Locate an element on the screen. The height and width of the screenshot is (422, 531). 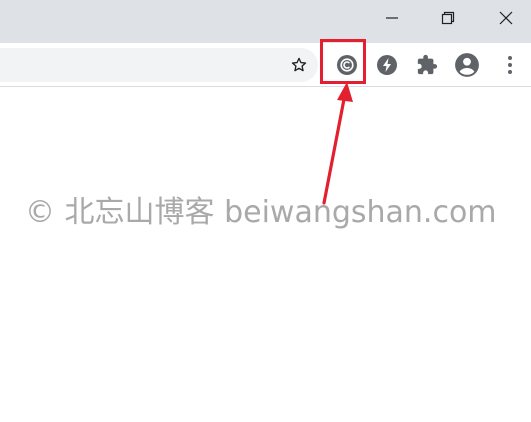
restore-icon is located at coordinates (448, 18).